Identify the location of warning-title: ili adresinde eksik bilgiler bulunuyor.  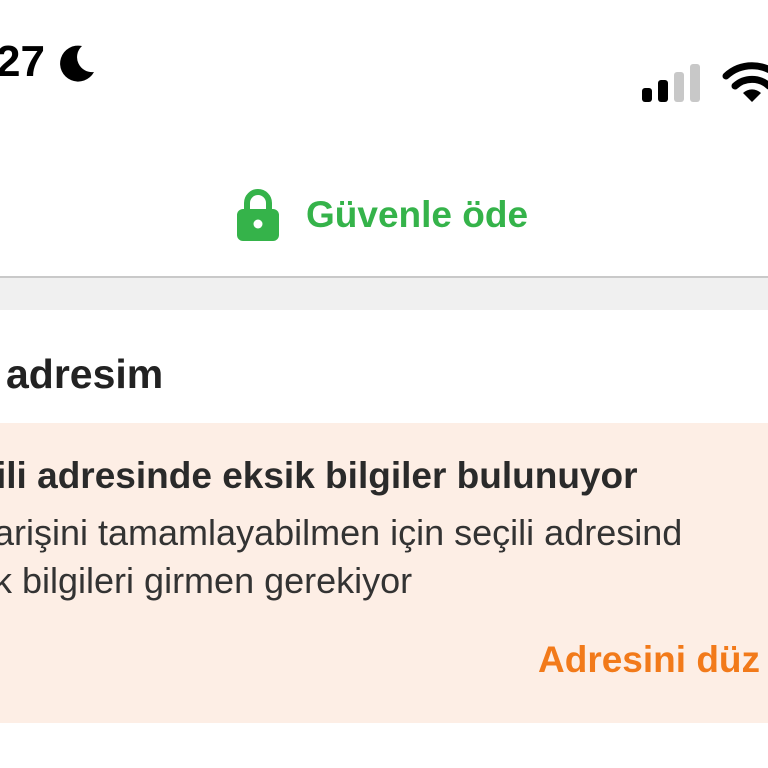
(319, 475).